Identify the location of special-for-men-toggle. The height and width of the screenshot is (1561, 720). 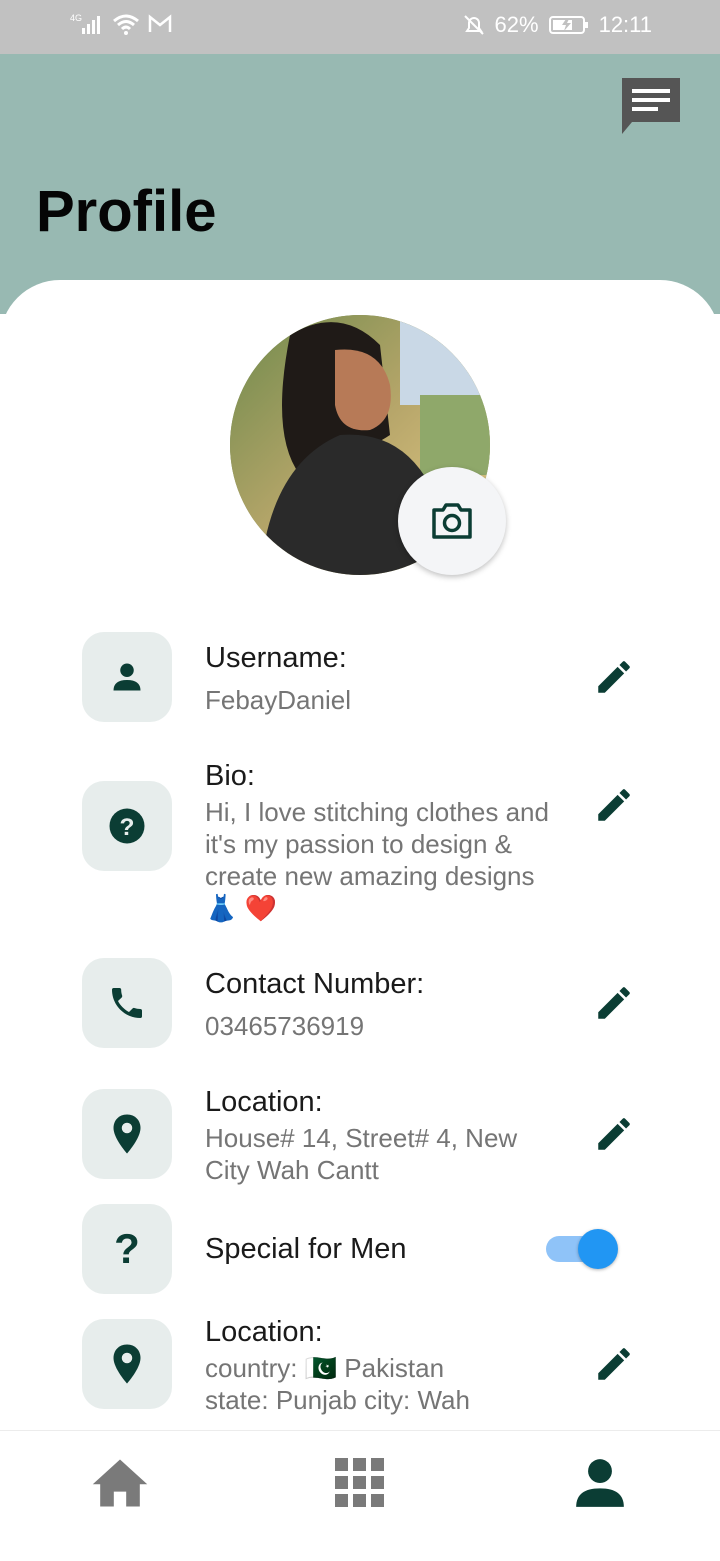
(583, 1249).